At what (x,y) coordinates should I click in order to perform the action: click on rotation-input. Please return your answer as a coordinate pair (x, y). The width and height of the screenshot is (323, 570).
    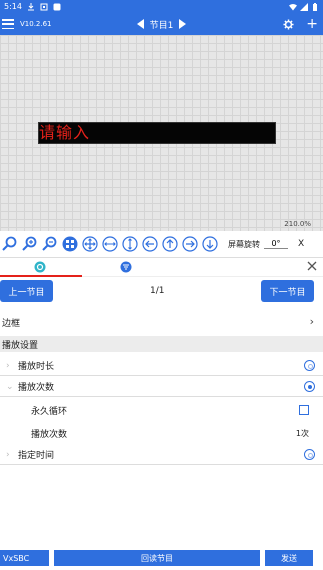
    Looking at the image, I should click on (276, 244).